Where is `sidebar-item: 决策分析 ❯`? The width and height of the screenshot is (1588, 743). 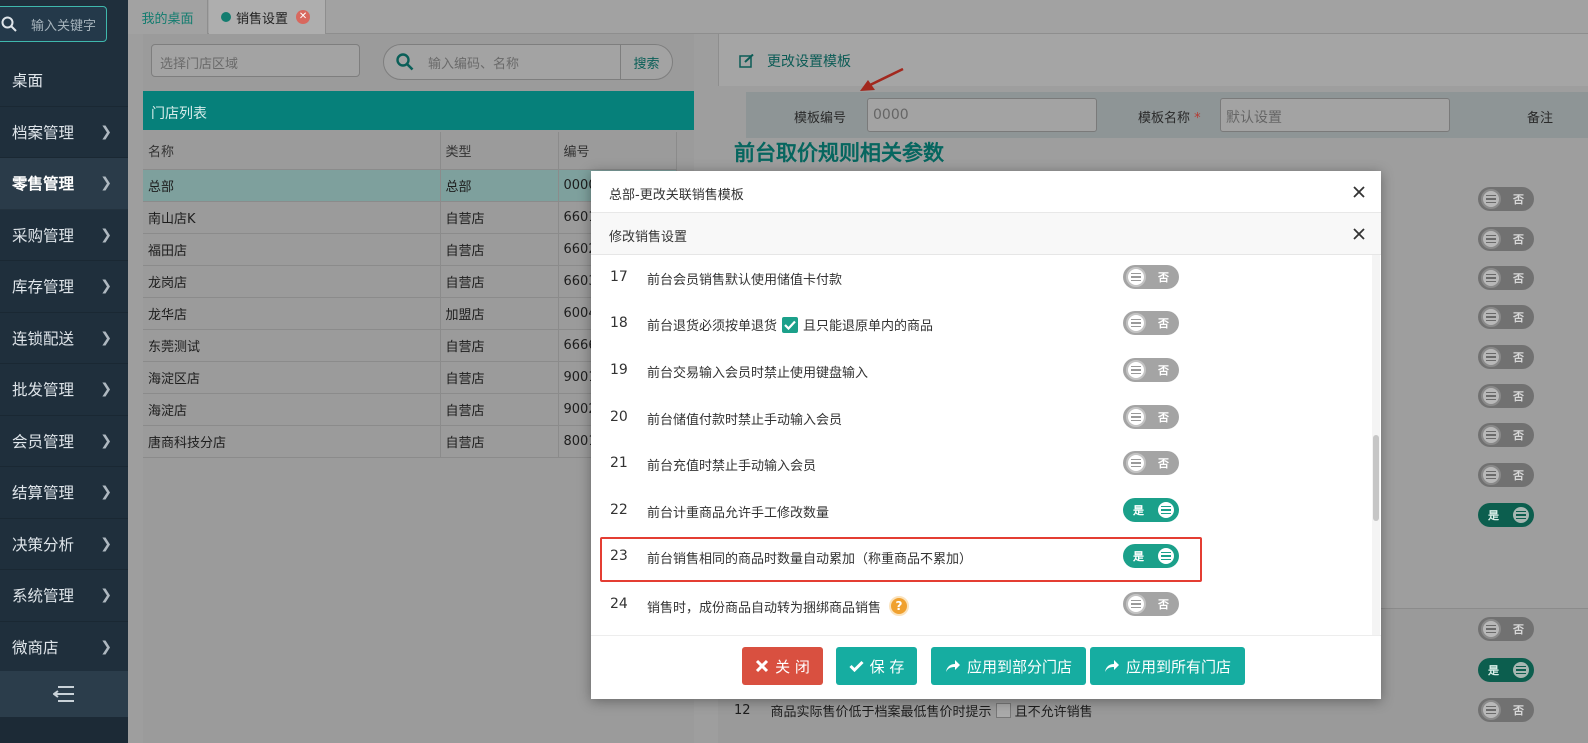 sidebar-item: 决策分析 ❯ is located at coordinates (64, 544).